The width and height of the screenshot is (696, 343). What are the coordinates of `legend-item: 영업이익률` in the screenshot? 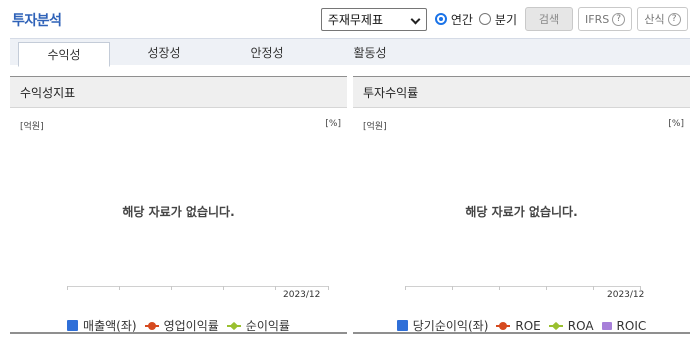 It's located at (181, 325).